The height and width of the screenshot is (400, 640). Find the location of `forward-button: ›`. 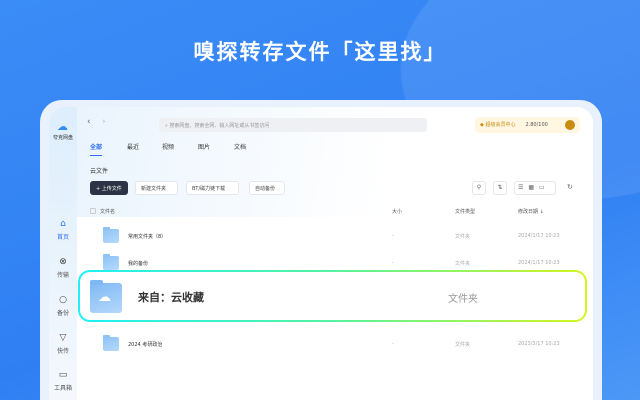

forward-button: › is located at coordinates (104, 122).